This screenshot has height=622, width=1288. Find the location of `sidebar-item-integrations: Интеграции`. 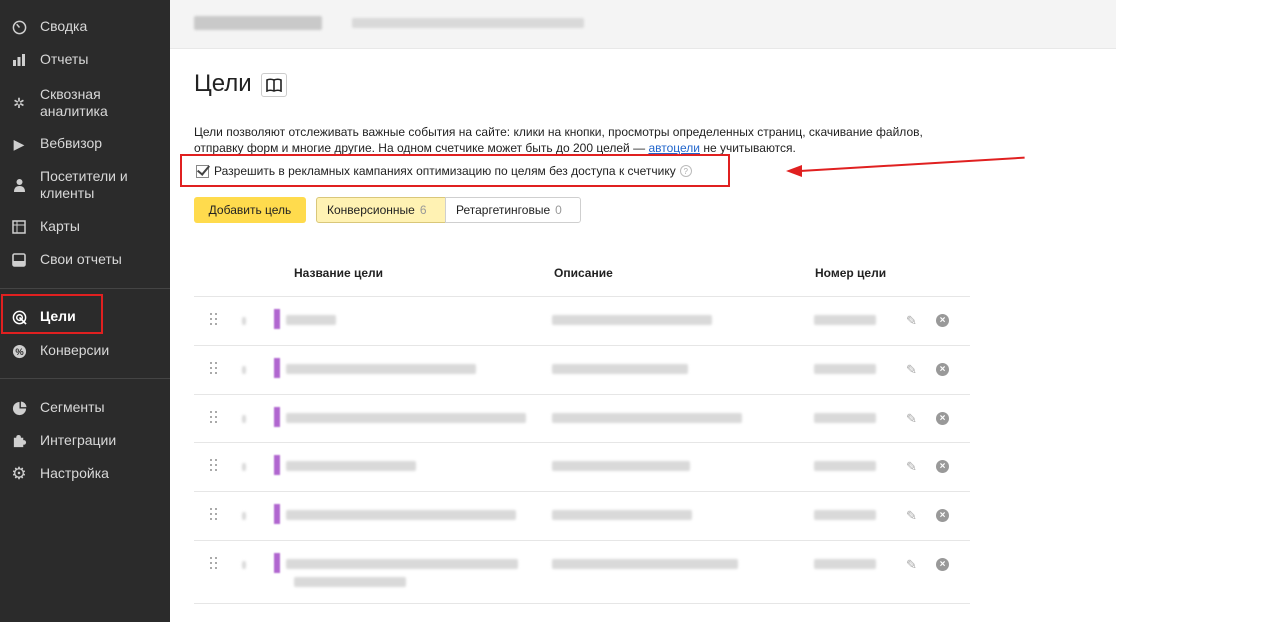

sidebar-item-integrations: Интеграции is located at coordinates (85, 441).